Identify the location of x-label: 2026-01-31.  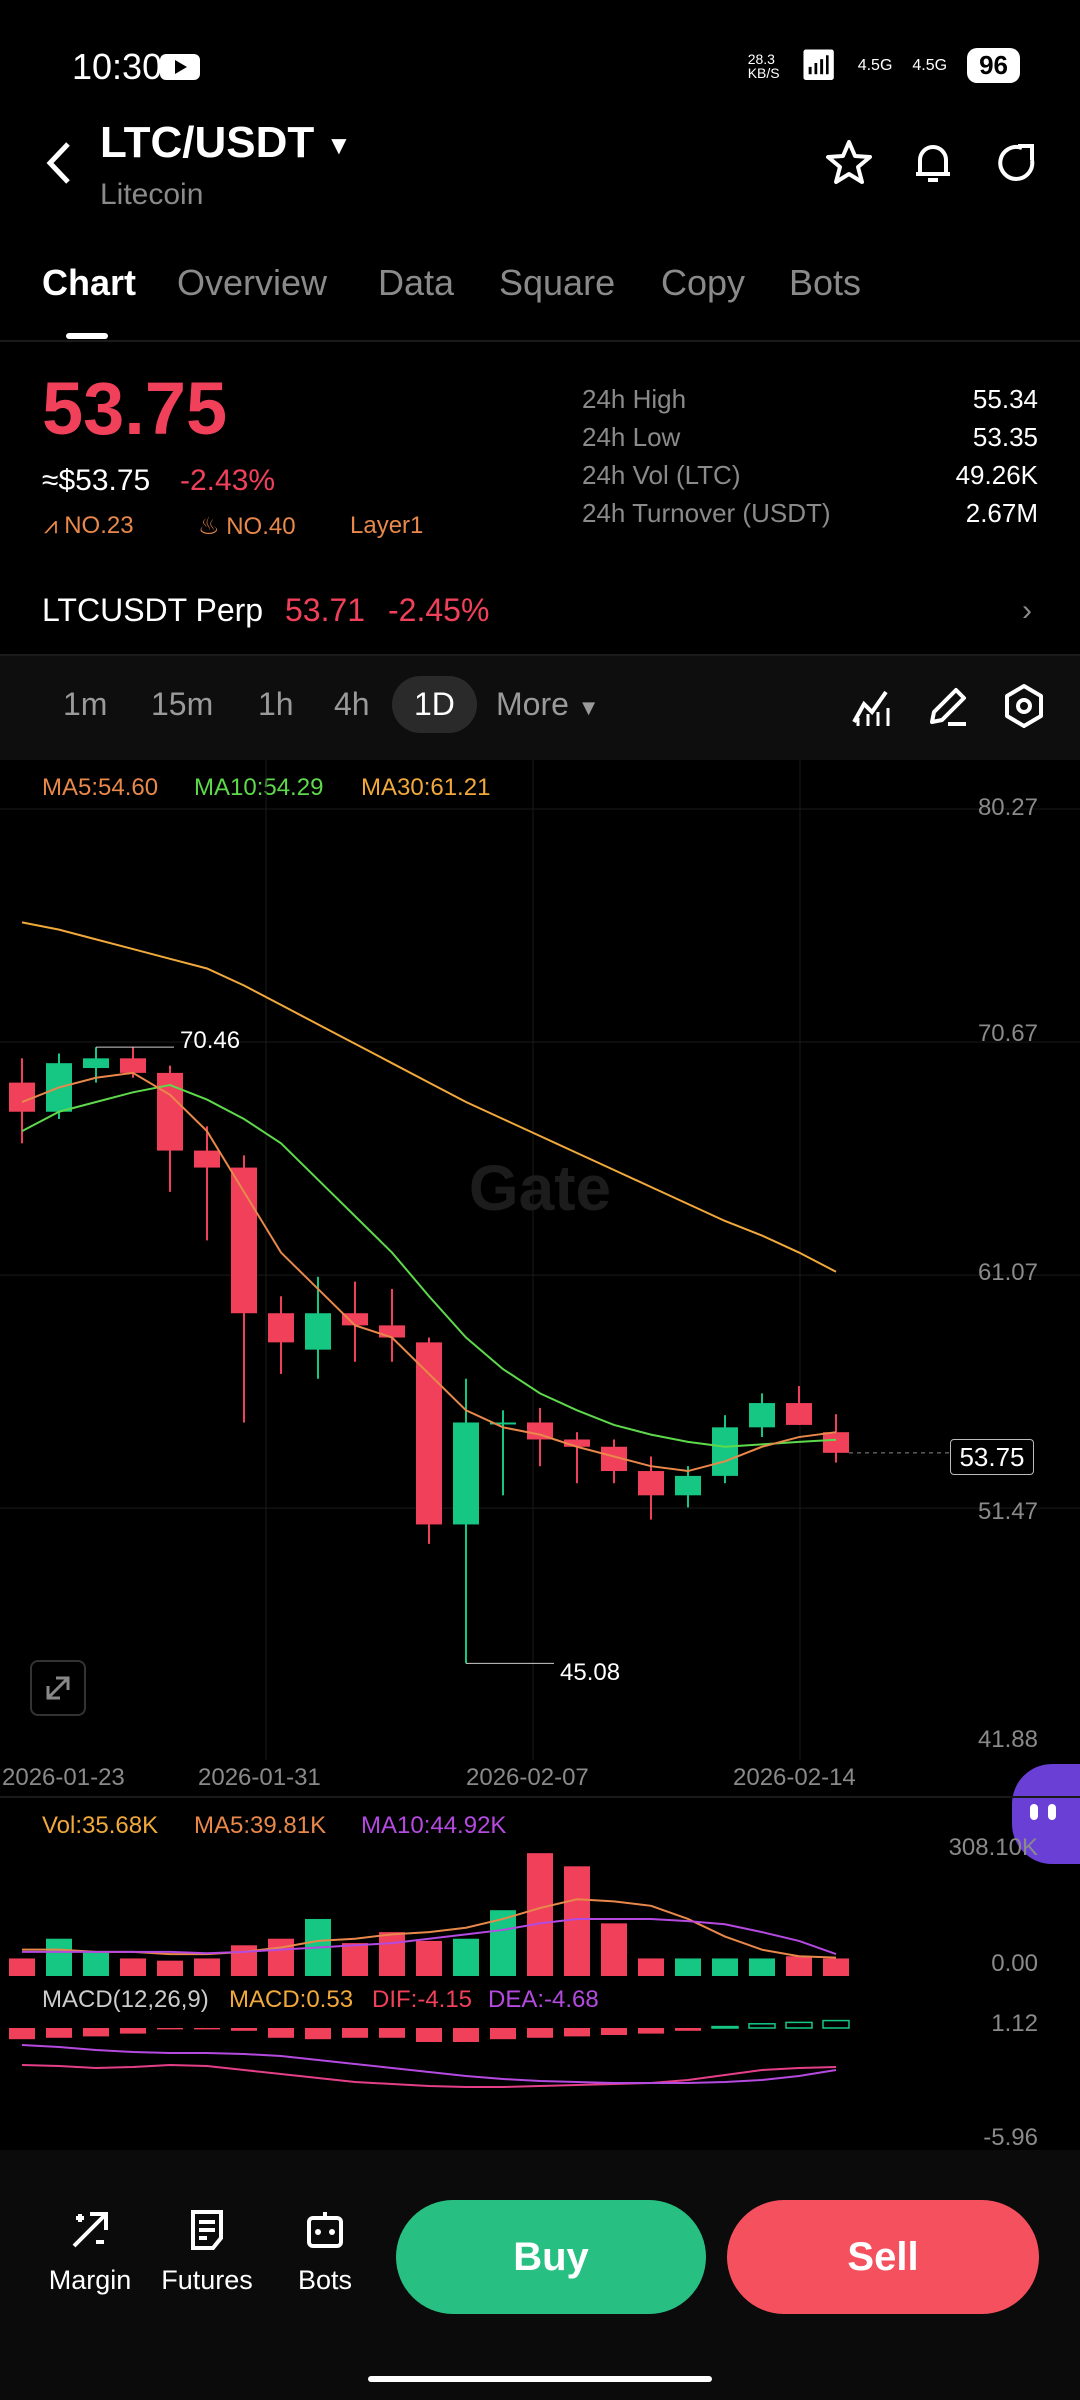
(259, 1777).